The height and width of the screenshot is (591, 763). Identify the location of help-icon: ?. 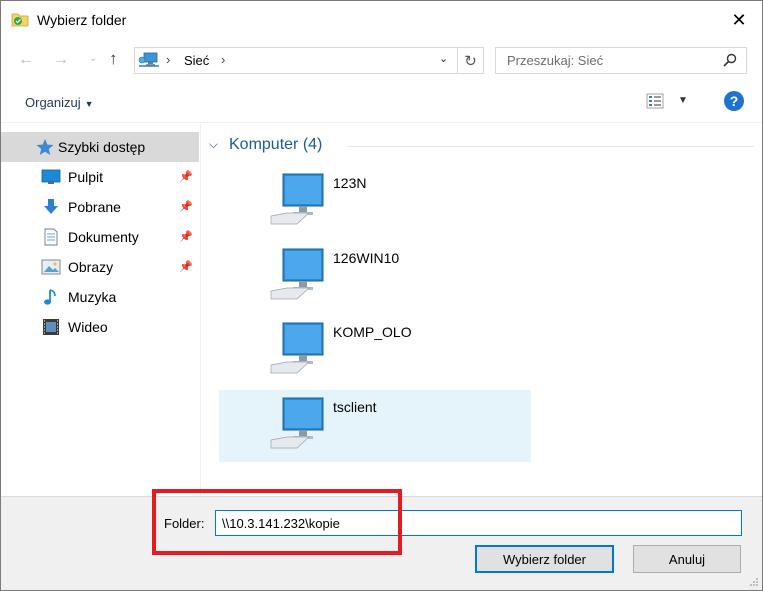
(734, 101).